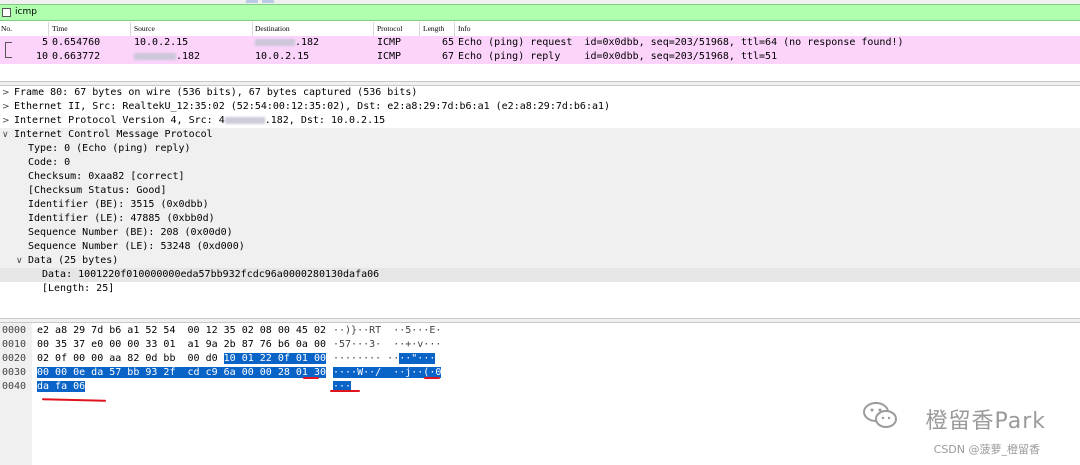 The width and height of the screenshot is (1080, 465). Describe the element at coordinates (14, 372) in the screenshot. I see `hex-offset: 0030` at that location.